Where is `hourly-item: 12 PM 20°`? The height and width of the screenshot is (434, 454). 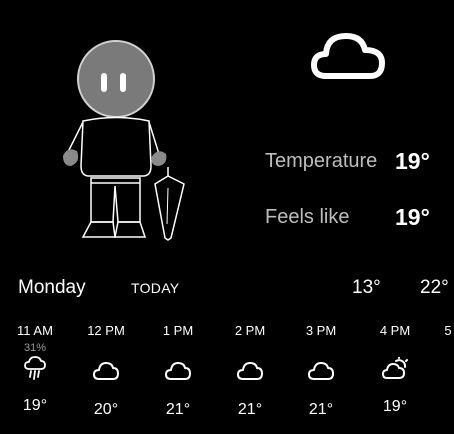
hourly-item: 12 PM 20° is located at coordinates (106, 371).